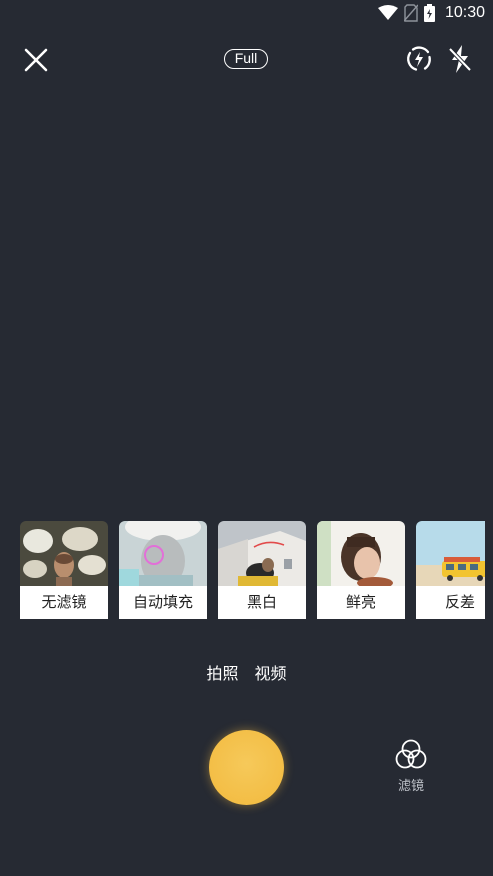  I want to click on filter-item-contrast: 反差, so click(450, 570).